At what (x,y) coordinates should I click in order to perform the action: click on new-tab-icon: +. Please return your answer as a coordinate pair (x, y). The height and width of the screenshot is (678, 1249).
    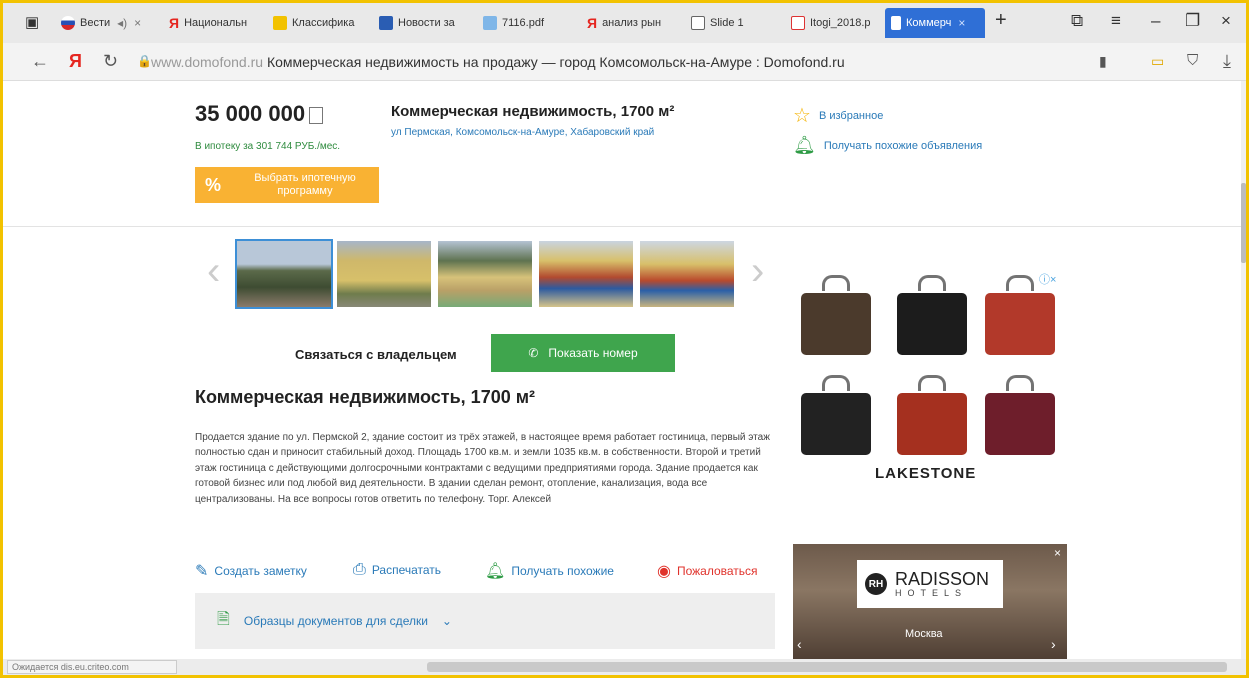
    Looking at the image, I should click on (1001, 20).